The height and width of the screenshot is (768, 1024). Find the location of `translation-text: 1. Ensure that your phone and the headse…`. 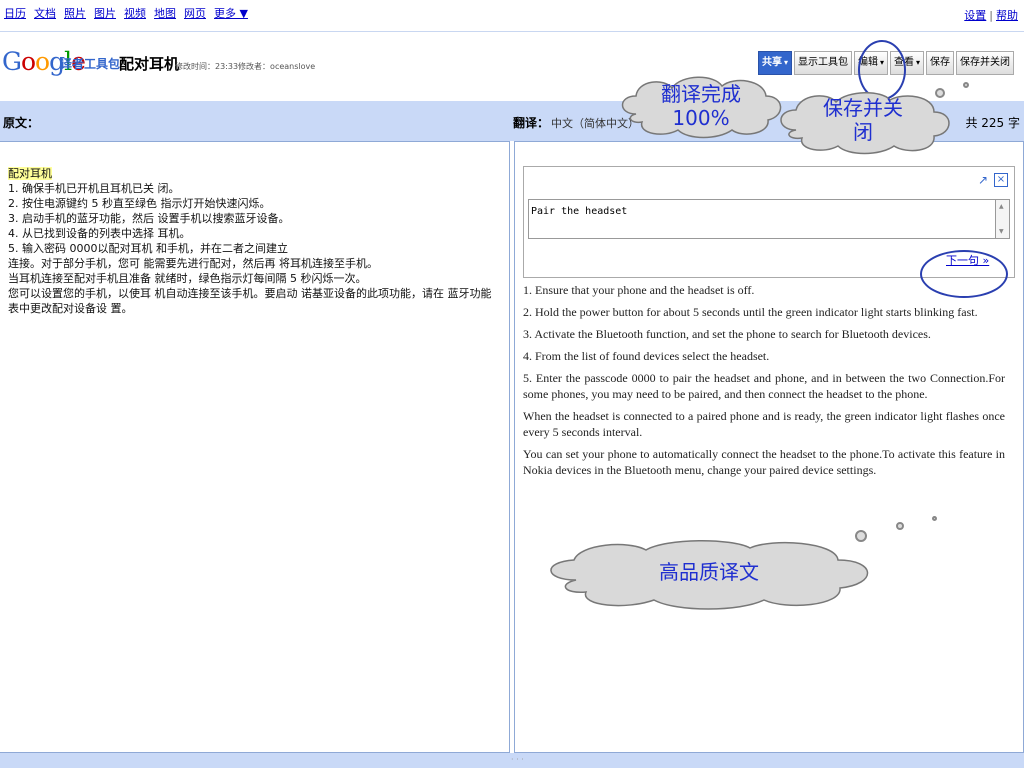

translation-text: 1. Ensure that your phone and the headse… is located at coordinates (764, 383).